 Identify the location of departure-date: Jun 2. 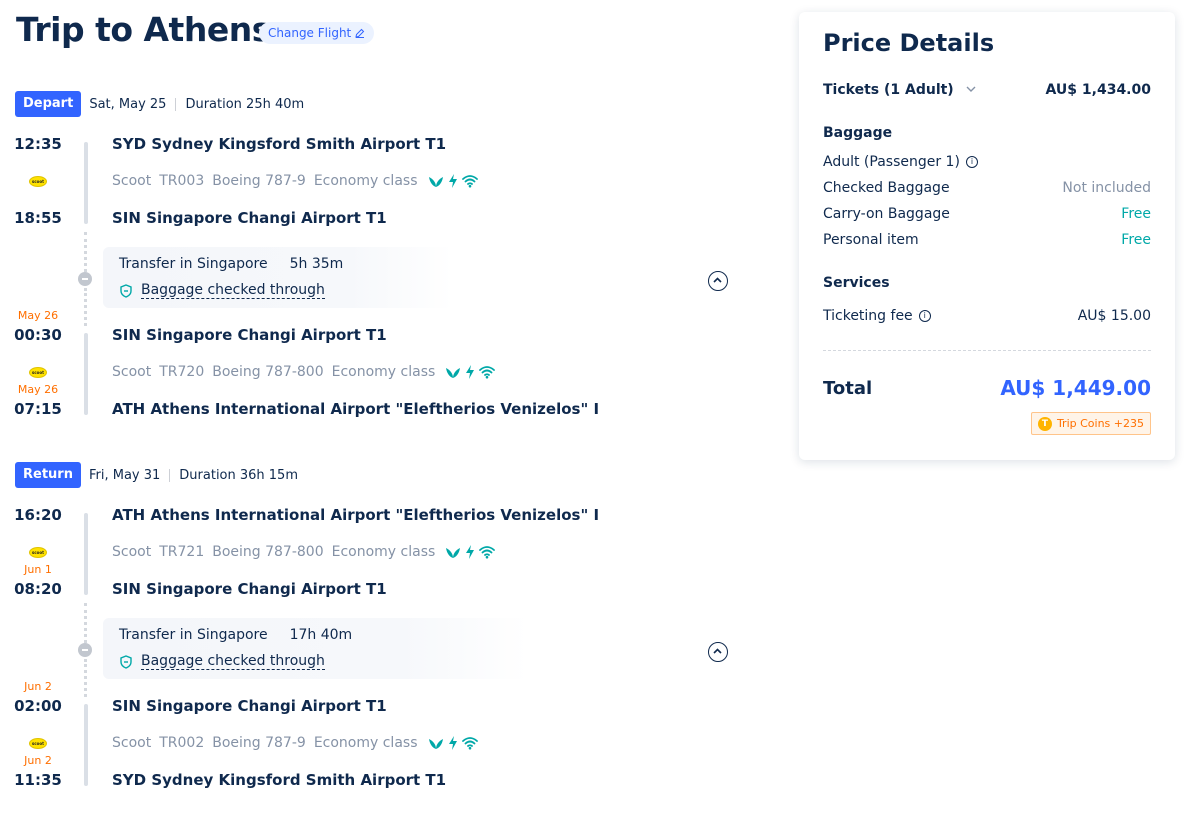
(38, 686).